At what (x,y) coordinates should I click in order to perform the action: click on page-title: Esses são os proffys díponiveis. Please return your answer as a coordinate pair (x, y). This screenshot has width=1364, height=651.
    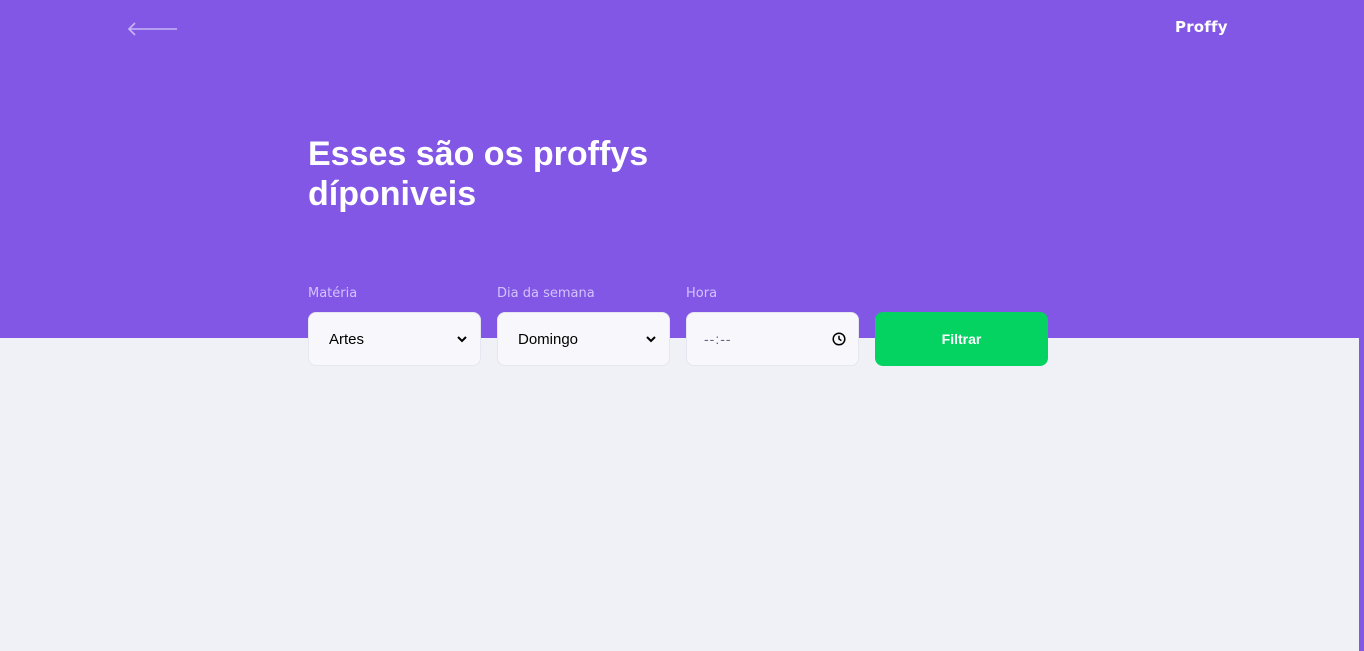
    Looking at the image, I should click on (508, 174).